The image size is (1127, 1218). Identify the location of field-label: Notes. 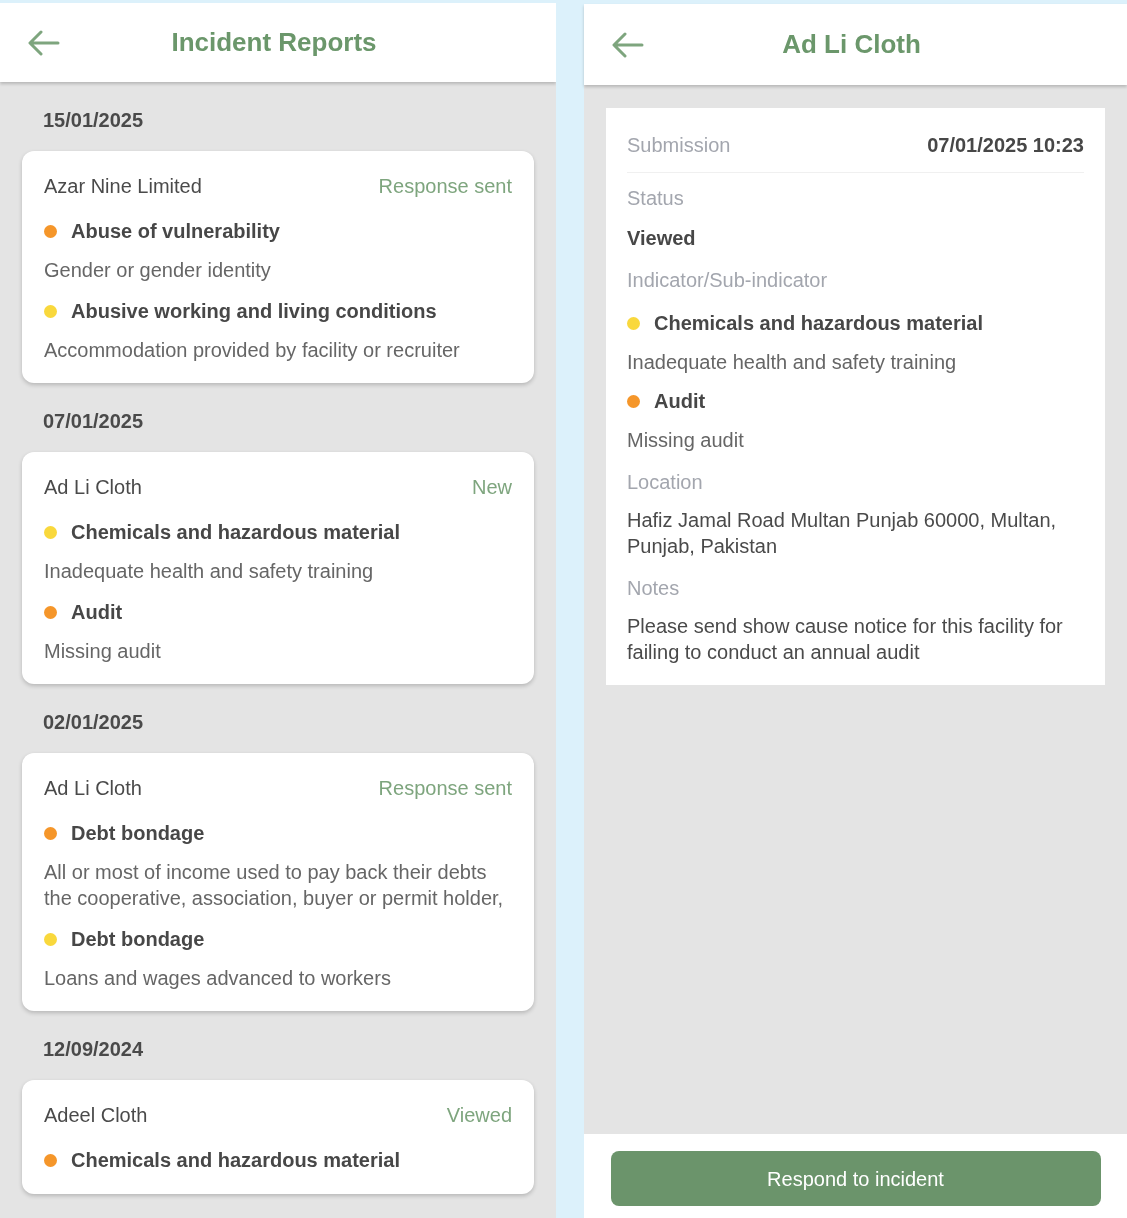
(654, 588).